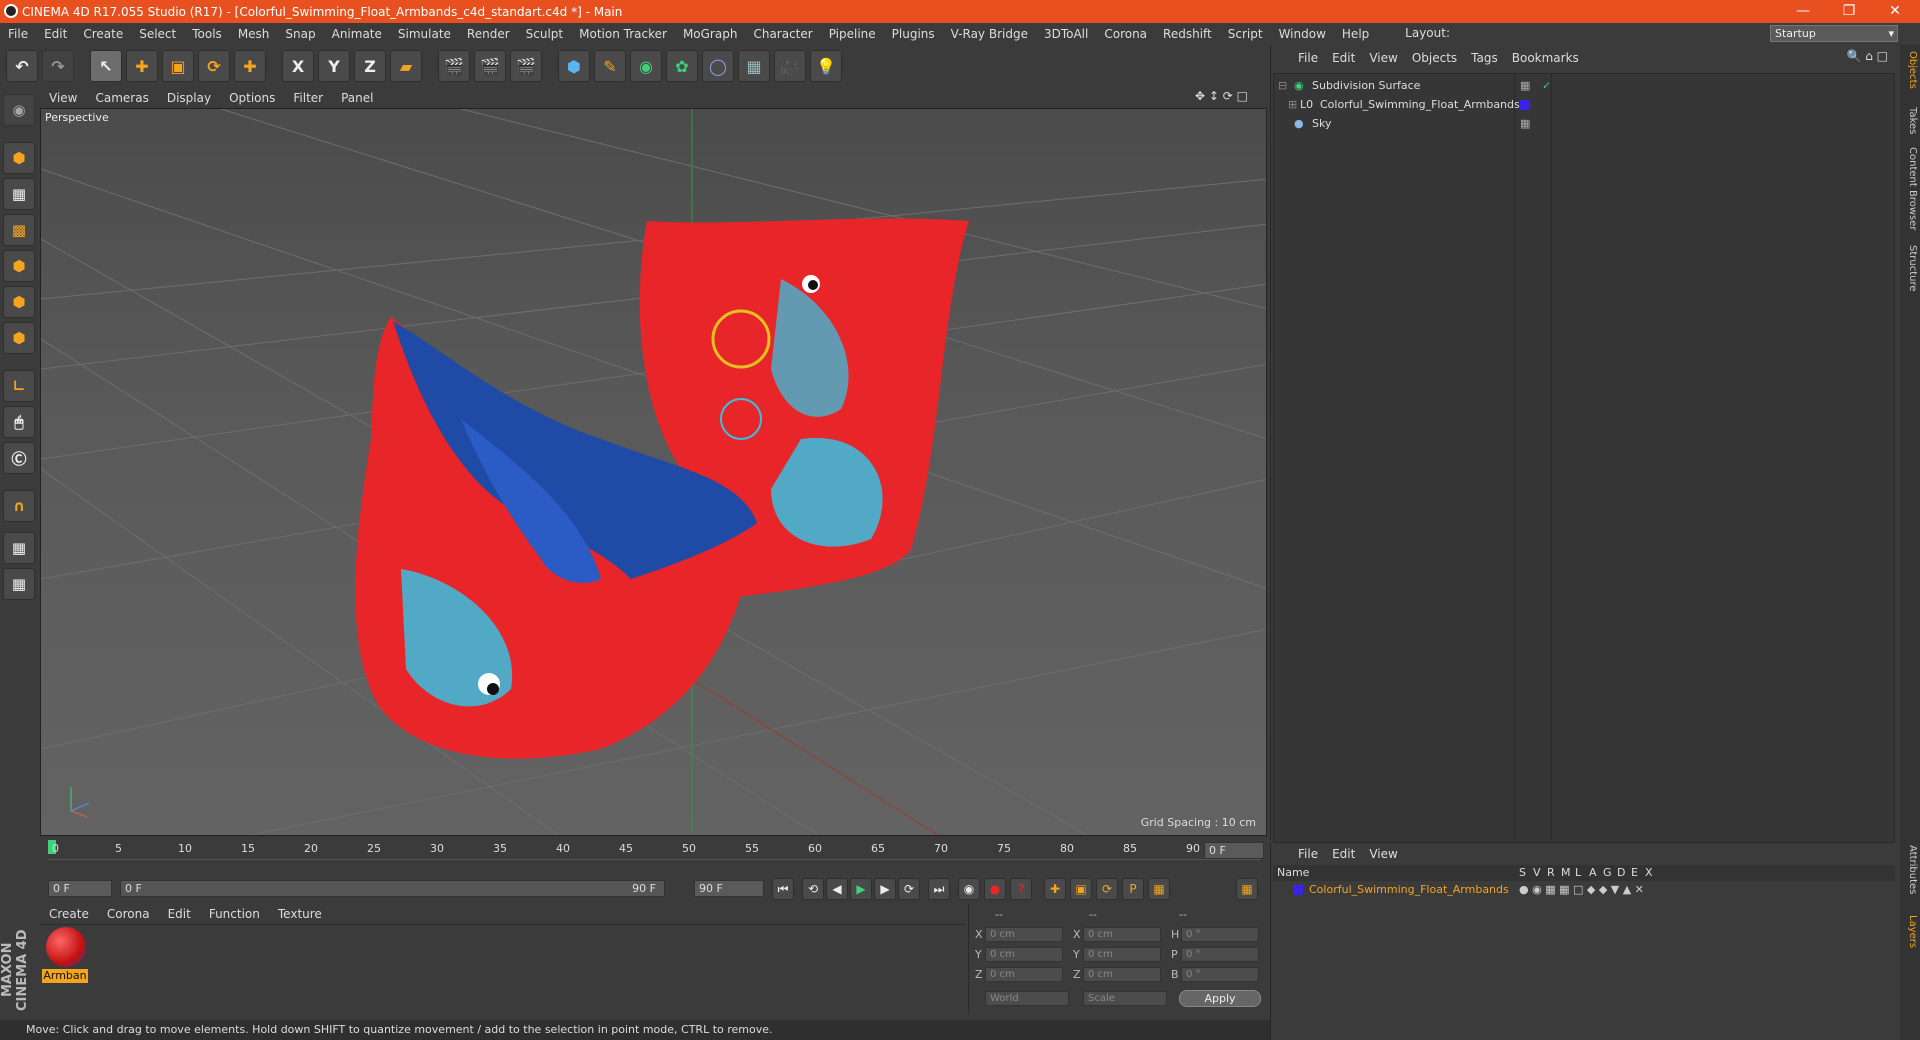 The height and width of the screenshot is (1040, 1920). I want to click on position-key-button: ✚, so click(1055, 889).